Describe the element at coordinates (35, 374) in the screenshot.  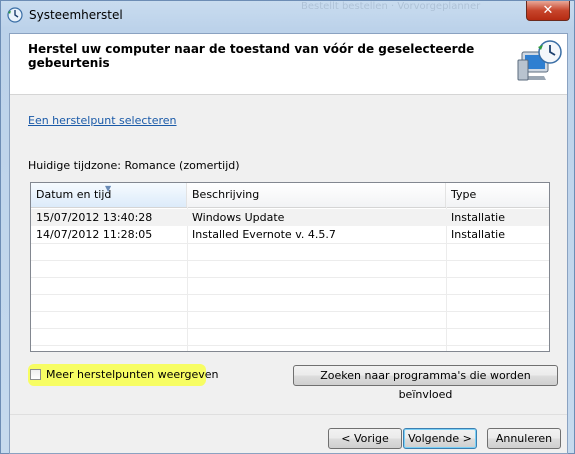
I see `checkbox-box` at that location.